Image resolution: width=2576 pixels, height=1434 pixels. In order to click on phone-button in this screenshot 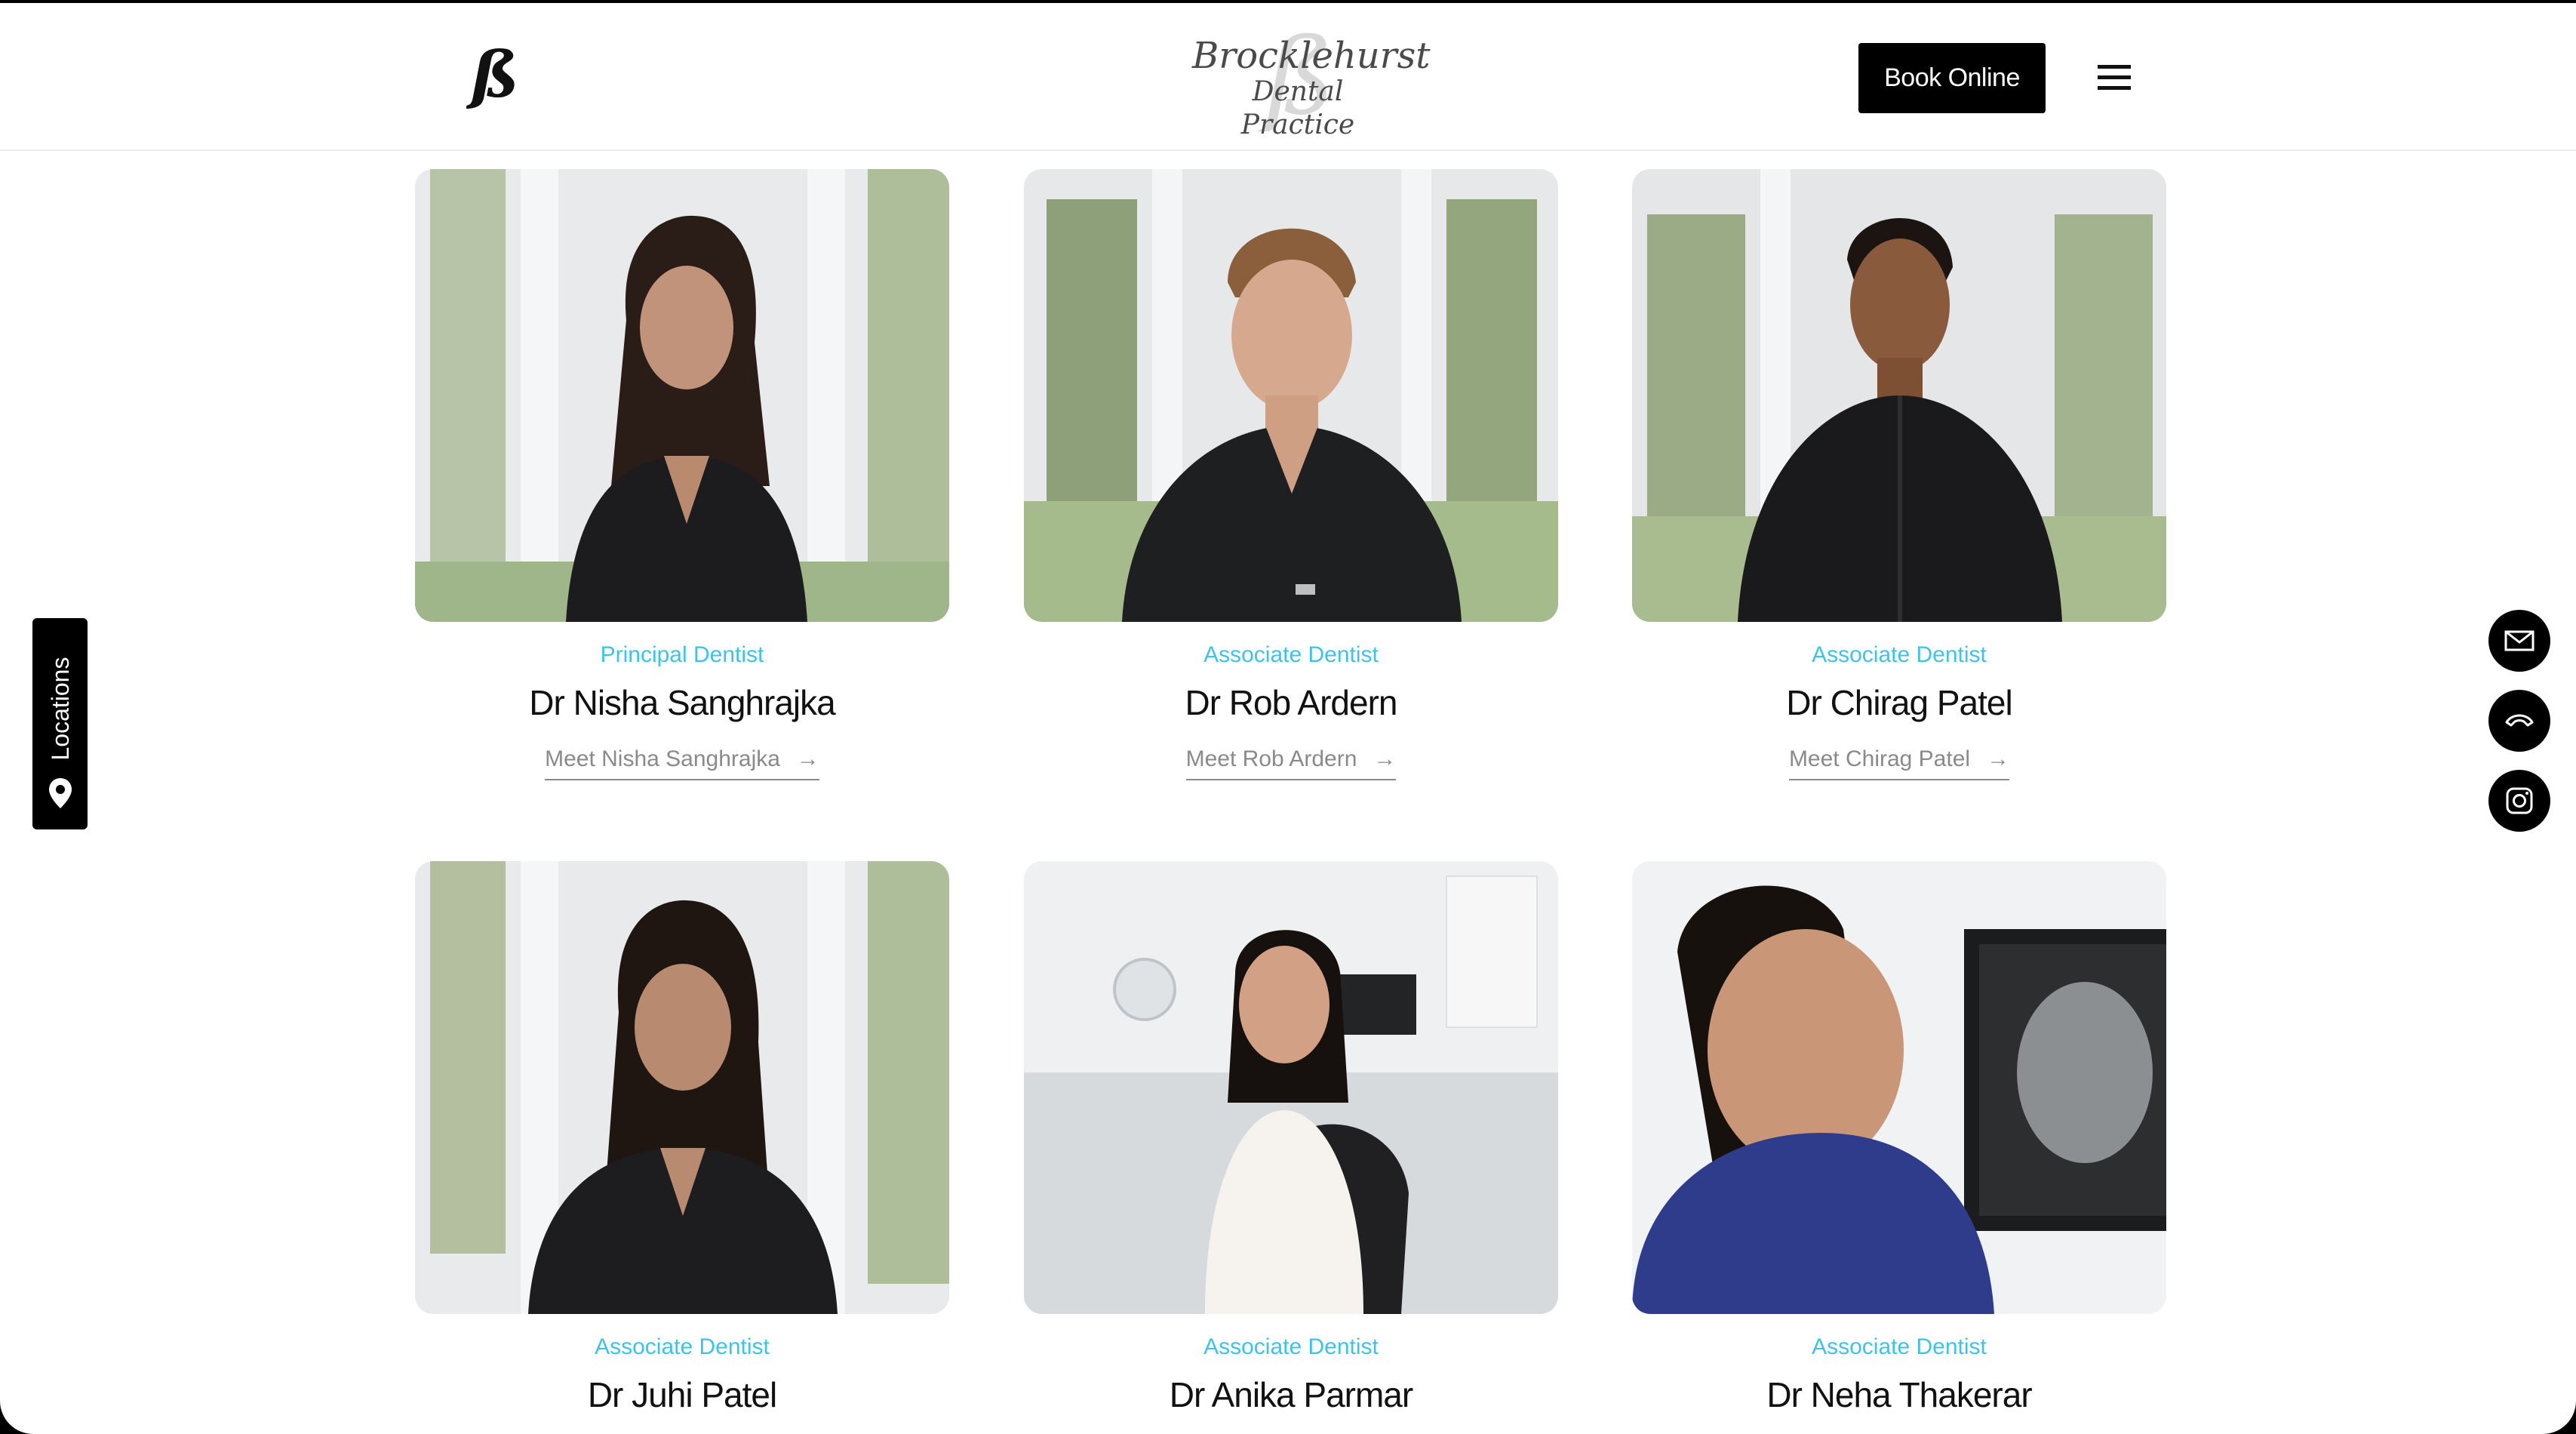, I will do `click(2519, 721)`.